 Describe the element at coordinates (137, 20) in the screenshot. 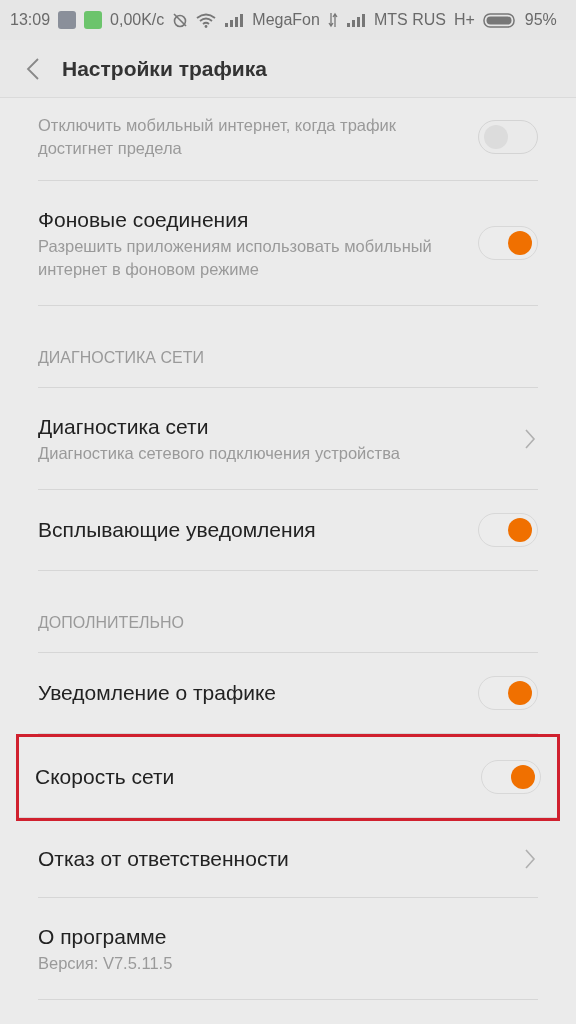

I see `network-speed: 0,00K/c` at that location.